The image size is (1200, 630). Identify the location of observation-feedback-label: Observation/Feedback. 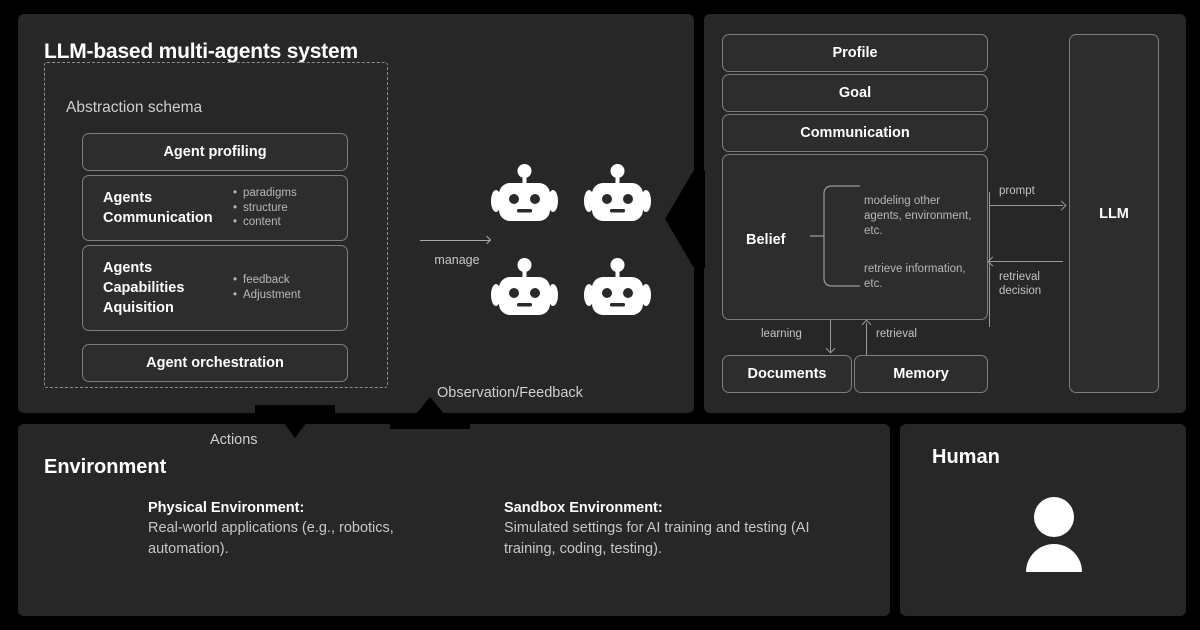
(510, 393).